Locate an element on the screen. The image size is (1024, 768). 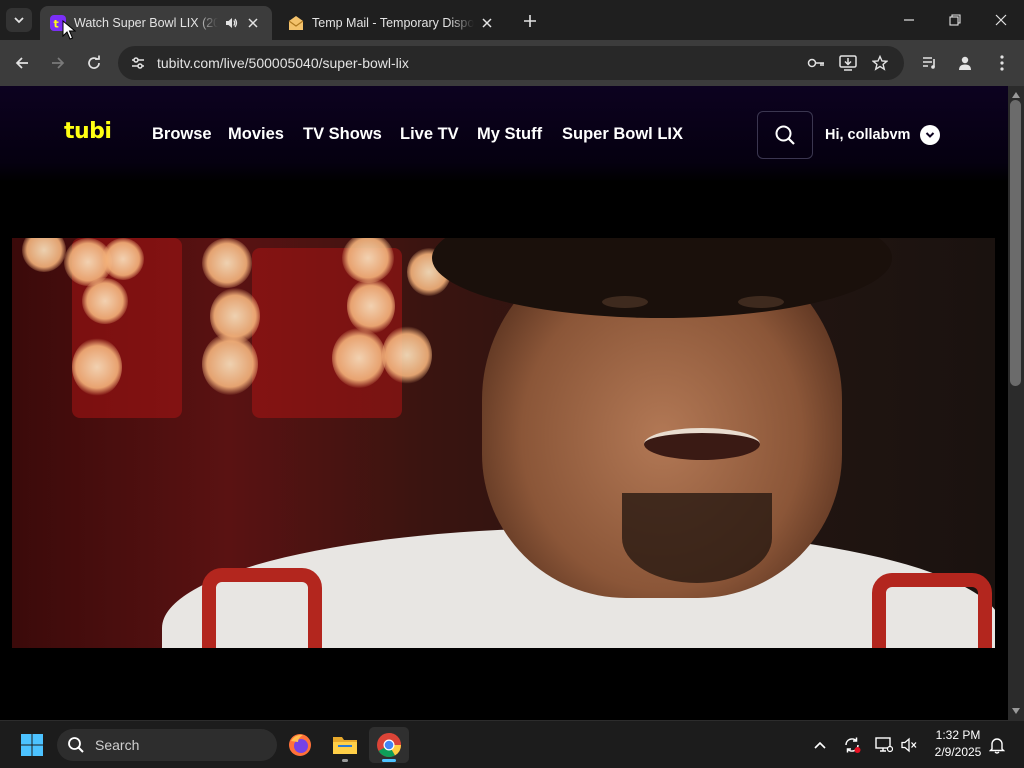
site-settings-icon is located at coordinates (138, 63).